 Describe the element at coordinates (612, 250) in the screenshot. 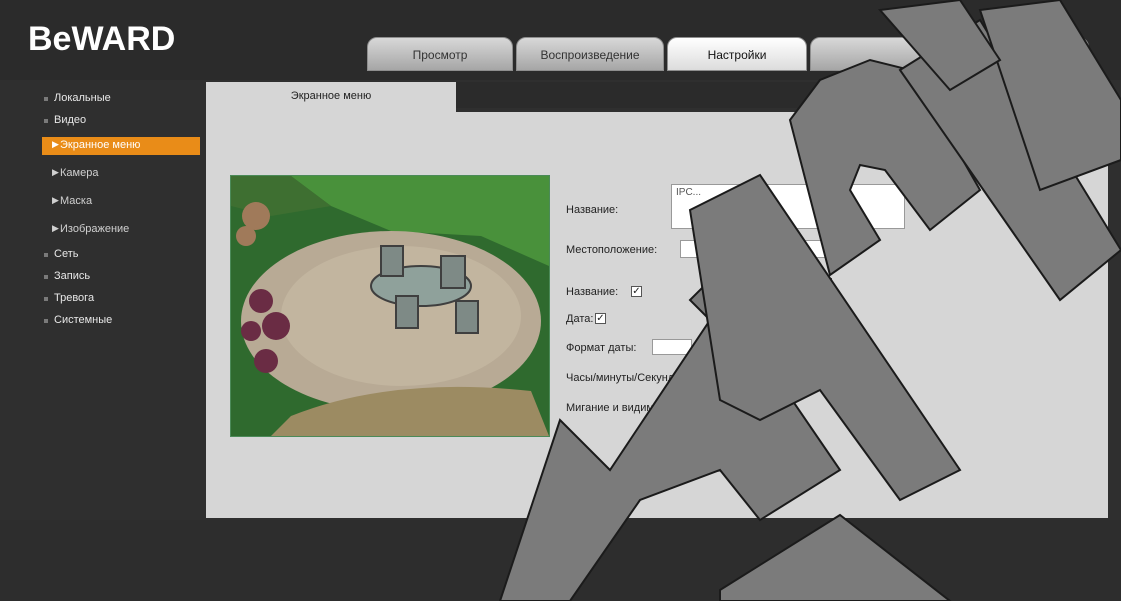

I see `position-label: Местоположение:` at that location.